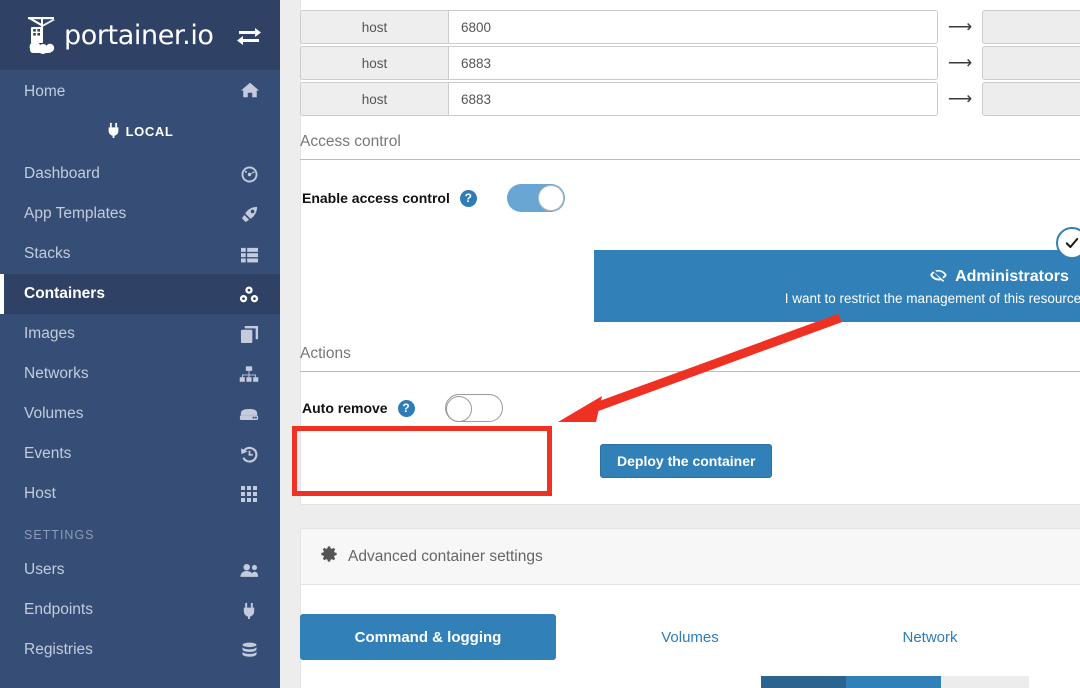 The image size is (1080, 688). What do you see at coordinates (48, 453) in the screenshot?
I see `sidebar-item-label: Events` at bounding box center [48, 453].